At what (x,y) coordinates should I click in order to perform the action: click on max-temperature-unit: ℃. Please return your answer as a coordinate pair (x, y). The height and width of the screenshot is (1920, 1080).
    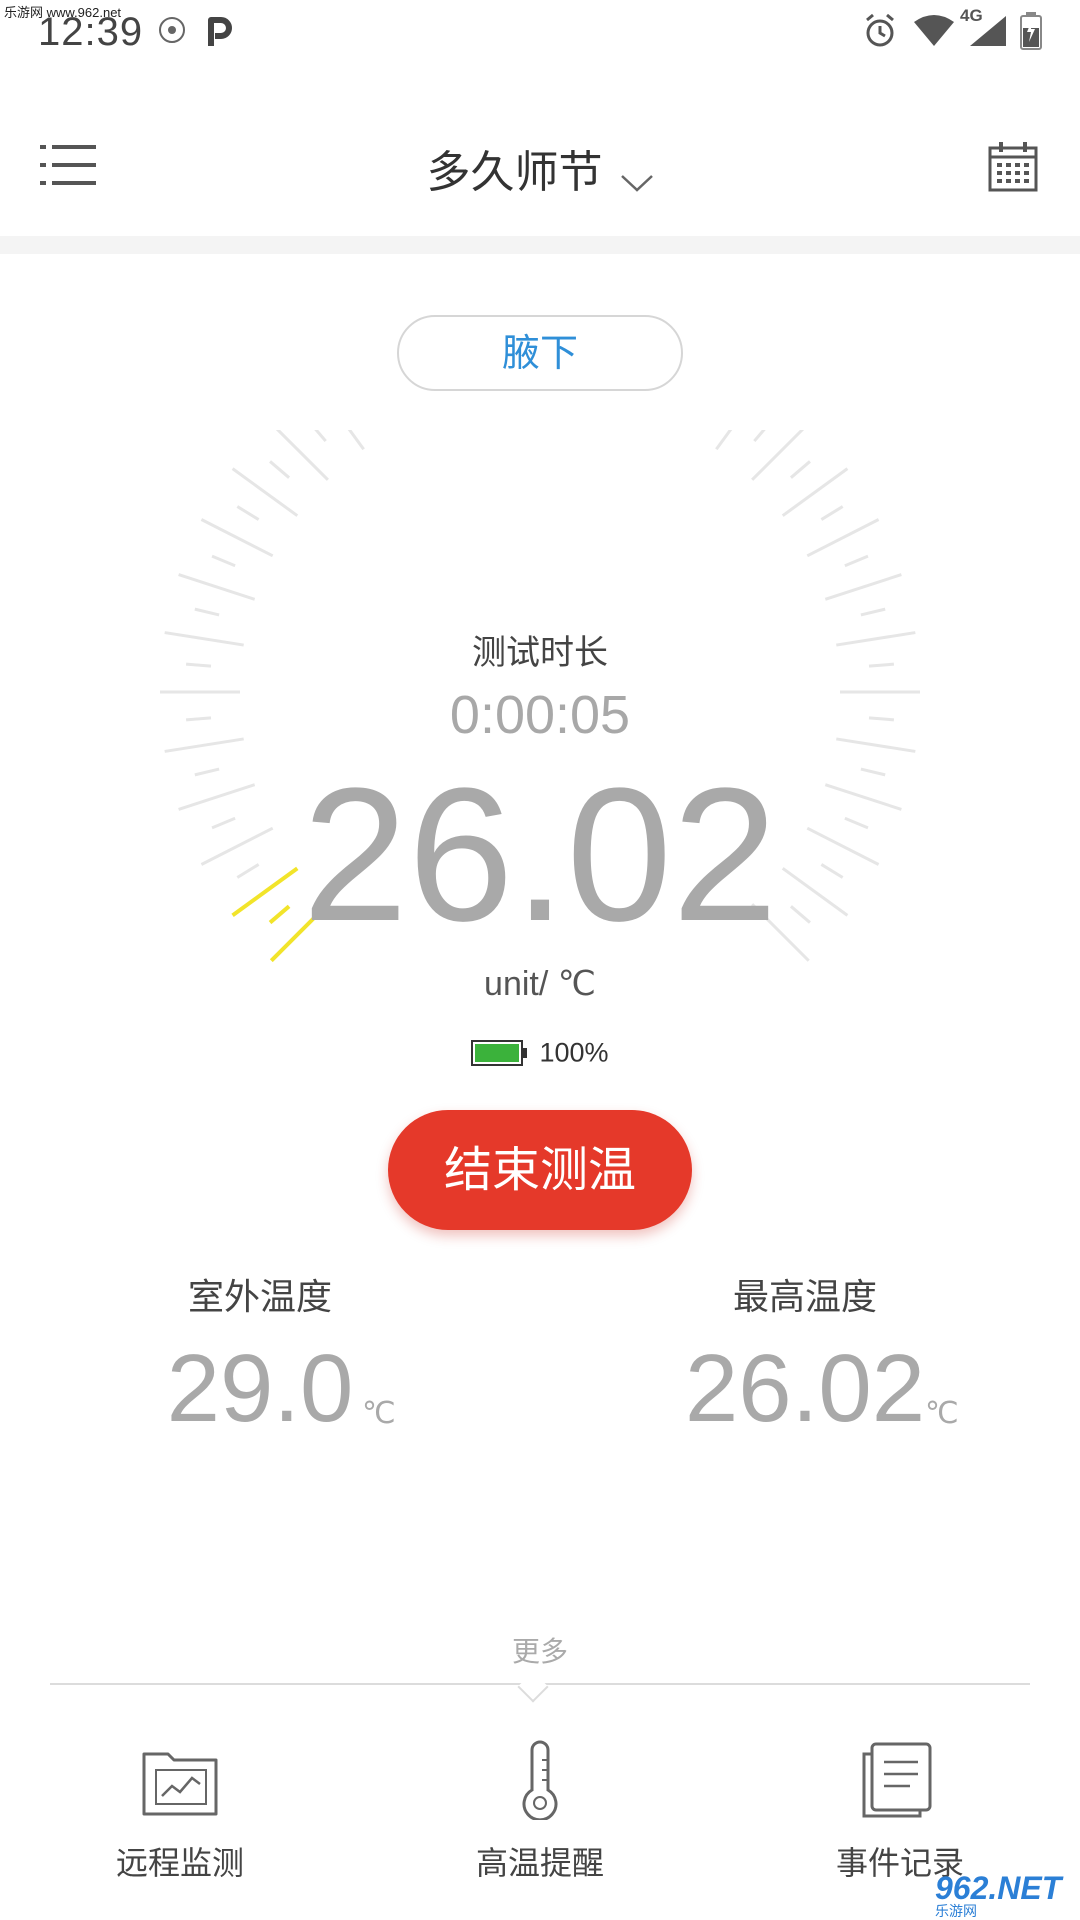
    Looking at the image, I should click on (942, 1413).